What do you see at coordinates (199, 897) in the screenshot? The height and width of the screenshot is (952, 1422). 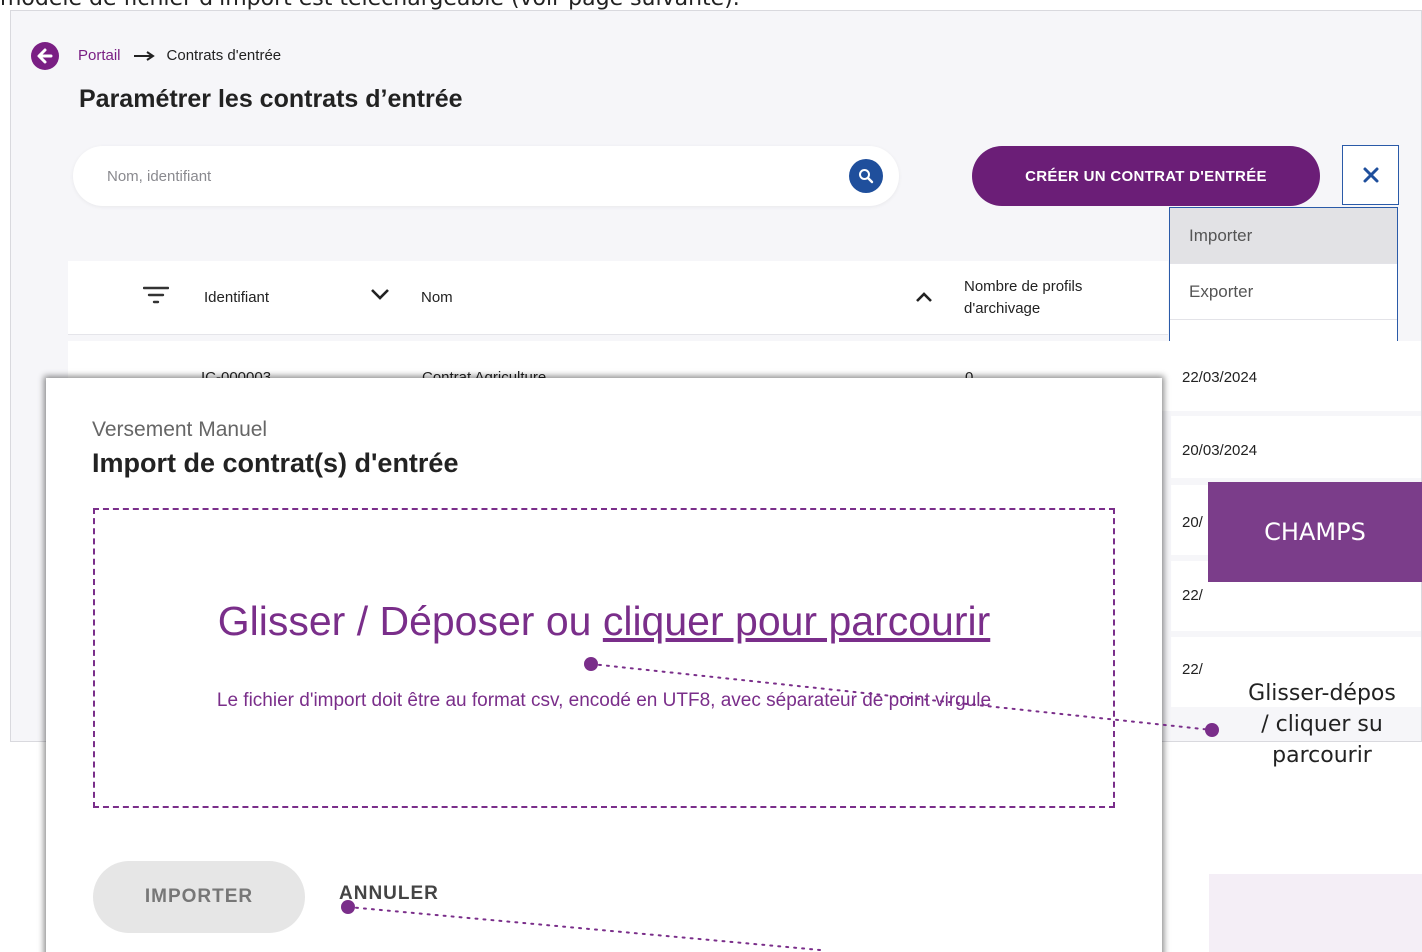 I see `importer-button: IMPORTER` at bounding box center [199, 897].